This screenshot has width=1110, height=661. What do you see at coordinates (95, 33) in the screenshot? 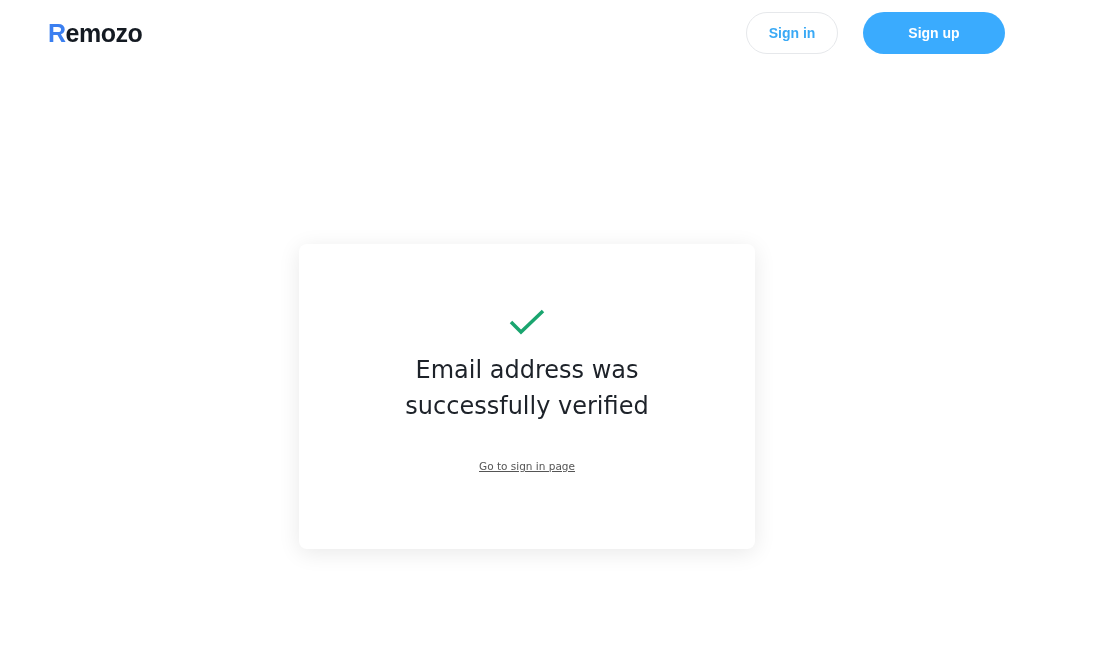
I see `logo: Remozo` at bounding box center [95, 33].